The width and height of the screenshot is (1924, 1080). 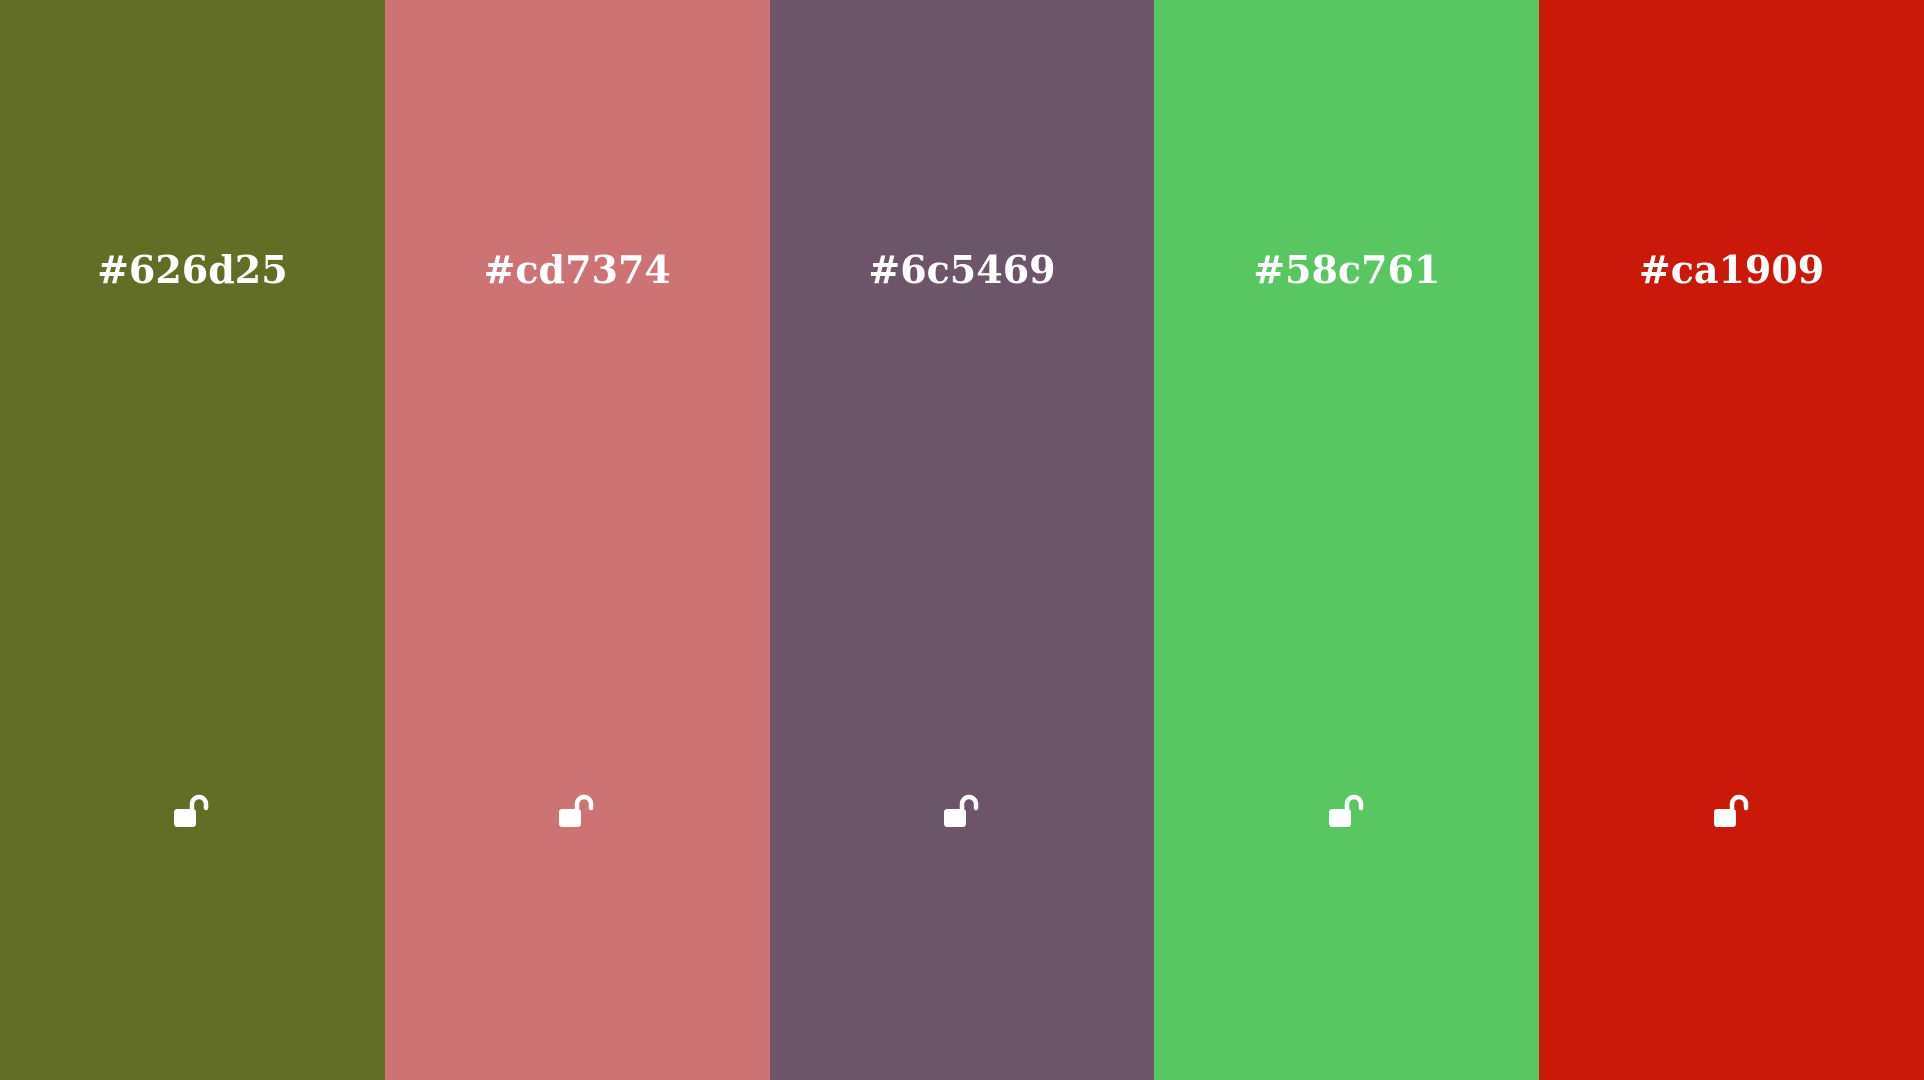 I want to click on hex-code-label: #58c761, so click(x=1346, y=270).